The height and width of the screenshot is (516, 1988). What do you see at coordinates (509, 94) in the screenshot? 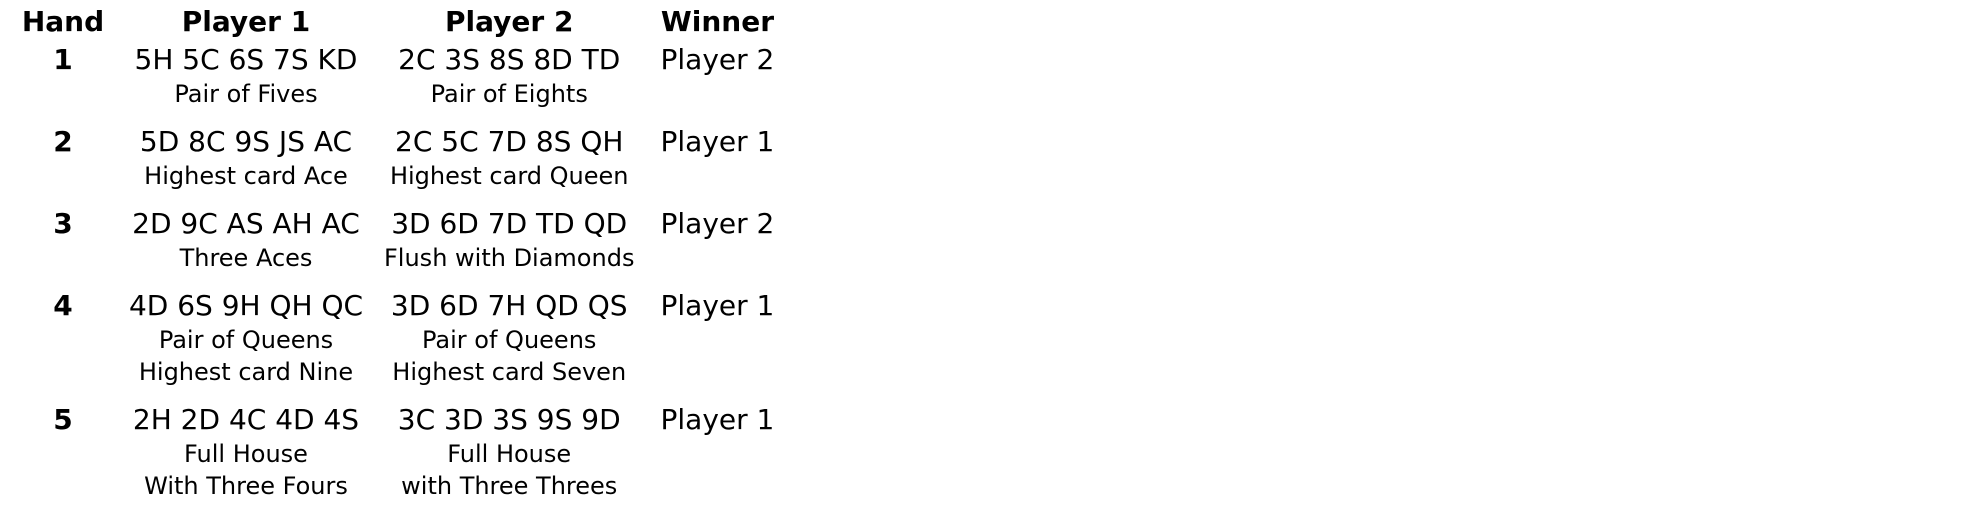
I see `player-2-desc: Pair of Eights` at bounding box center [509, 94].